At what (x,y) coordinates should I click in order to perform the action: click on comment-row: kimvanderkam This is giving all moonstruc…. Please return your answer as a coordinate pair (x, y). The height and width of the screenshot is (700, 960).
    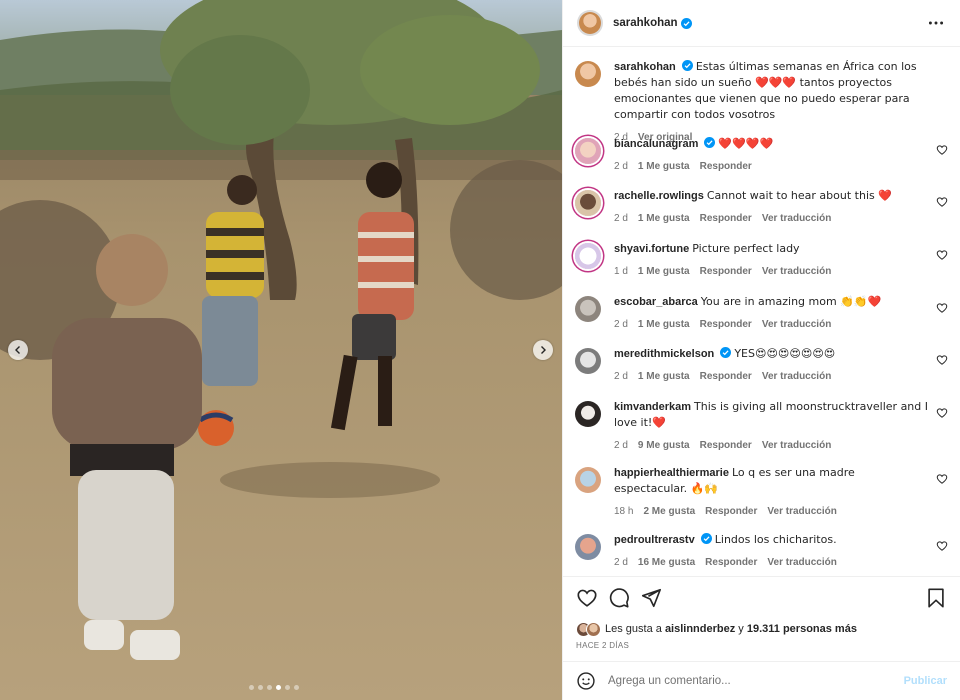
    Looking at the image, I should click on (762, 426).